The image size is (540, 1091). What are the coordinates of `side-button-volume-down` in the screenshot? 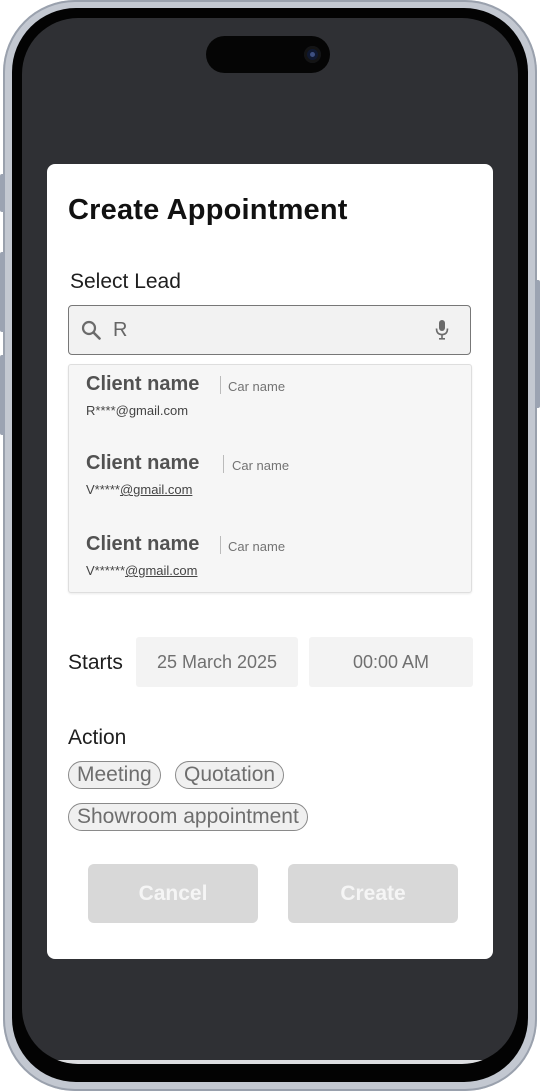 It's located at (2, 395).